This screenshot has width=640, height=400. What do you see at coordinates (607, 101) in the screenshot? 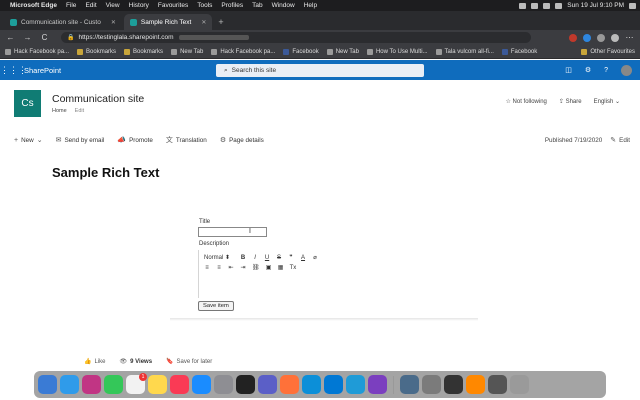
I see `language-dropdown: English ⌄` at bounding box center [607, 101].